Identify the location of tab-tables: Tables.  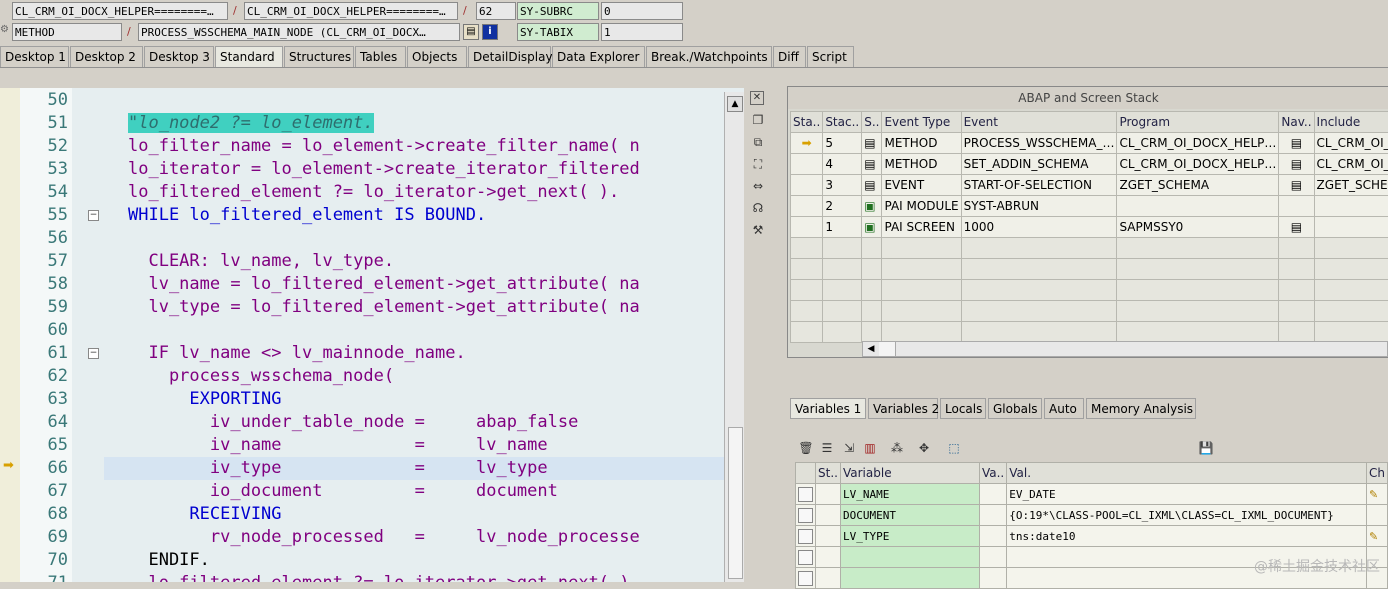
(380, 56).